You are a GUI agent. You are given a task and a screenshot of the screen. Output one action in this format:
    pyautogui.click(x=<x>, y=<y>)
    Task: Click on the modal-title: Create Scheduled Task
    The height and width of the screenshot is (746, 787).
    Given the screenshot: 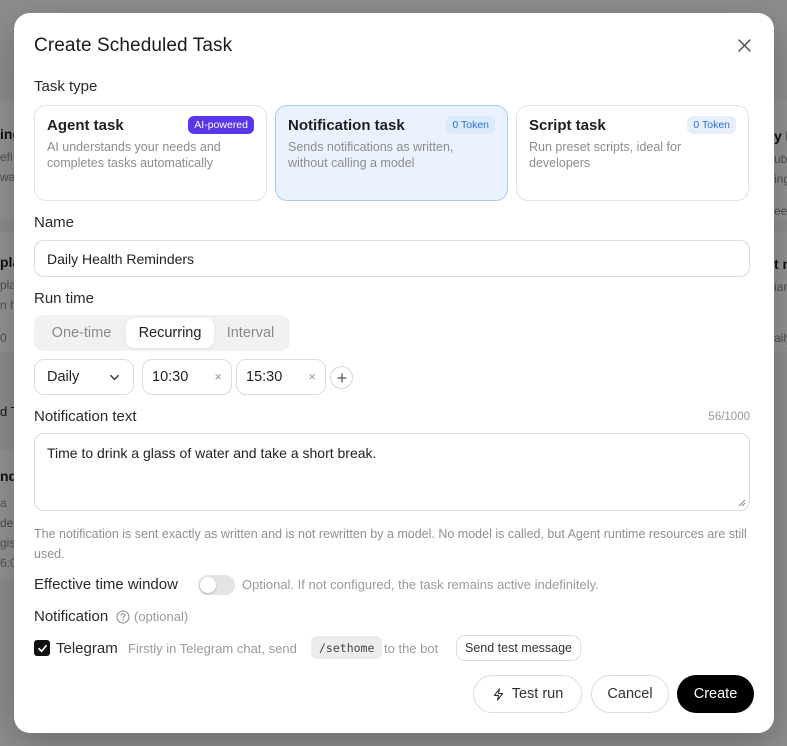 What is the action you would take?
    pyautogui.click(x=133, y=45)
    